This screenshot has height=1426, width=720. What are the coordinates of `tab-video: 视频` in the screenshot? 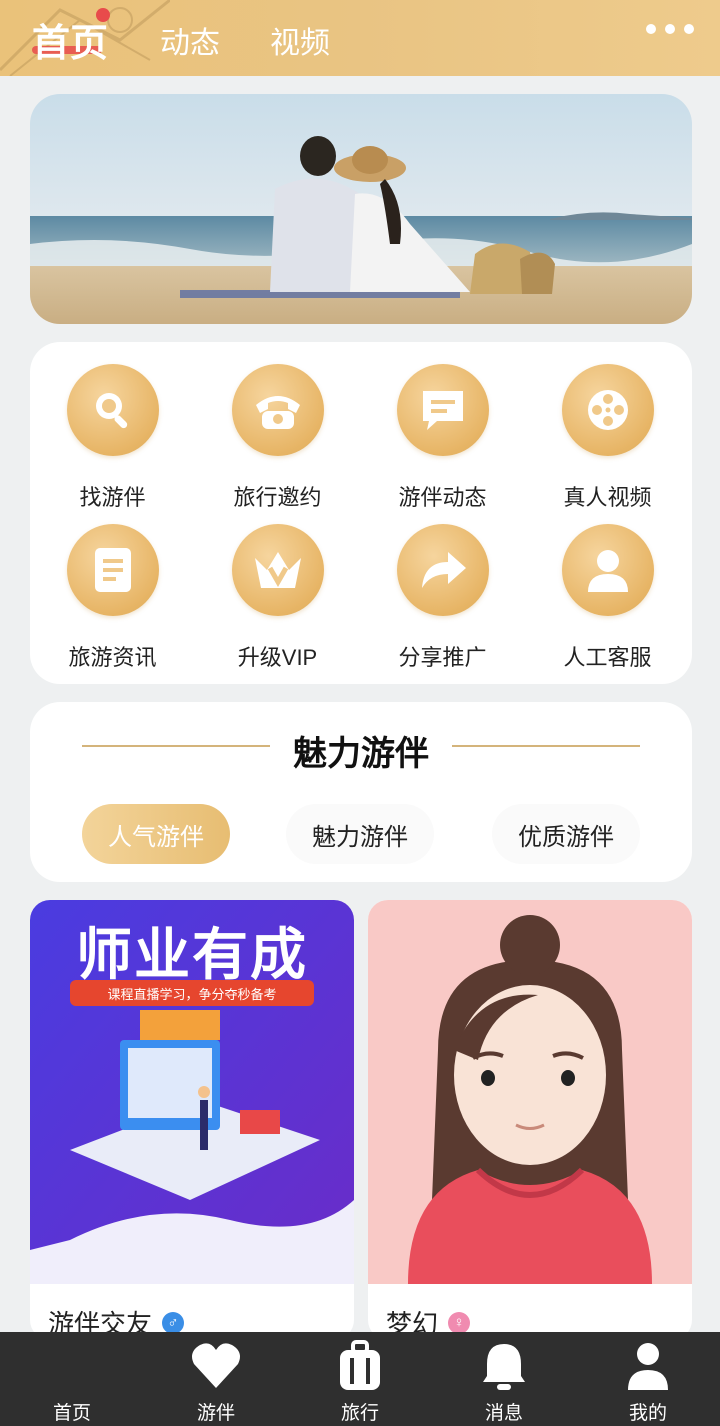 It's located at (300, 40).